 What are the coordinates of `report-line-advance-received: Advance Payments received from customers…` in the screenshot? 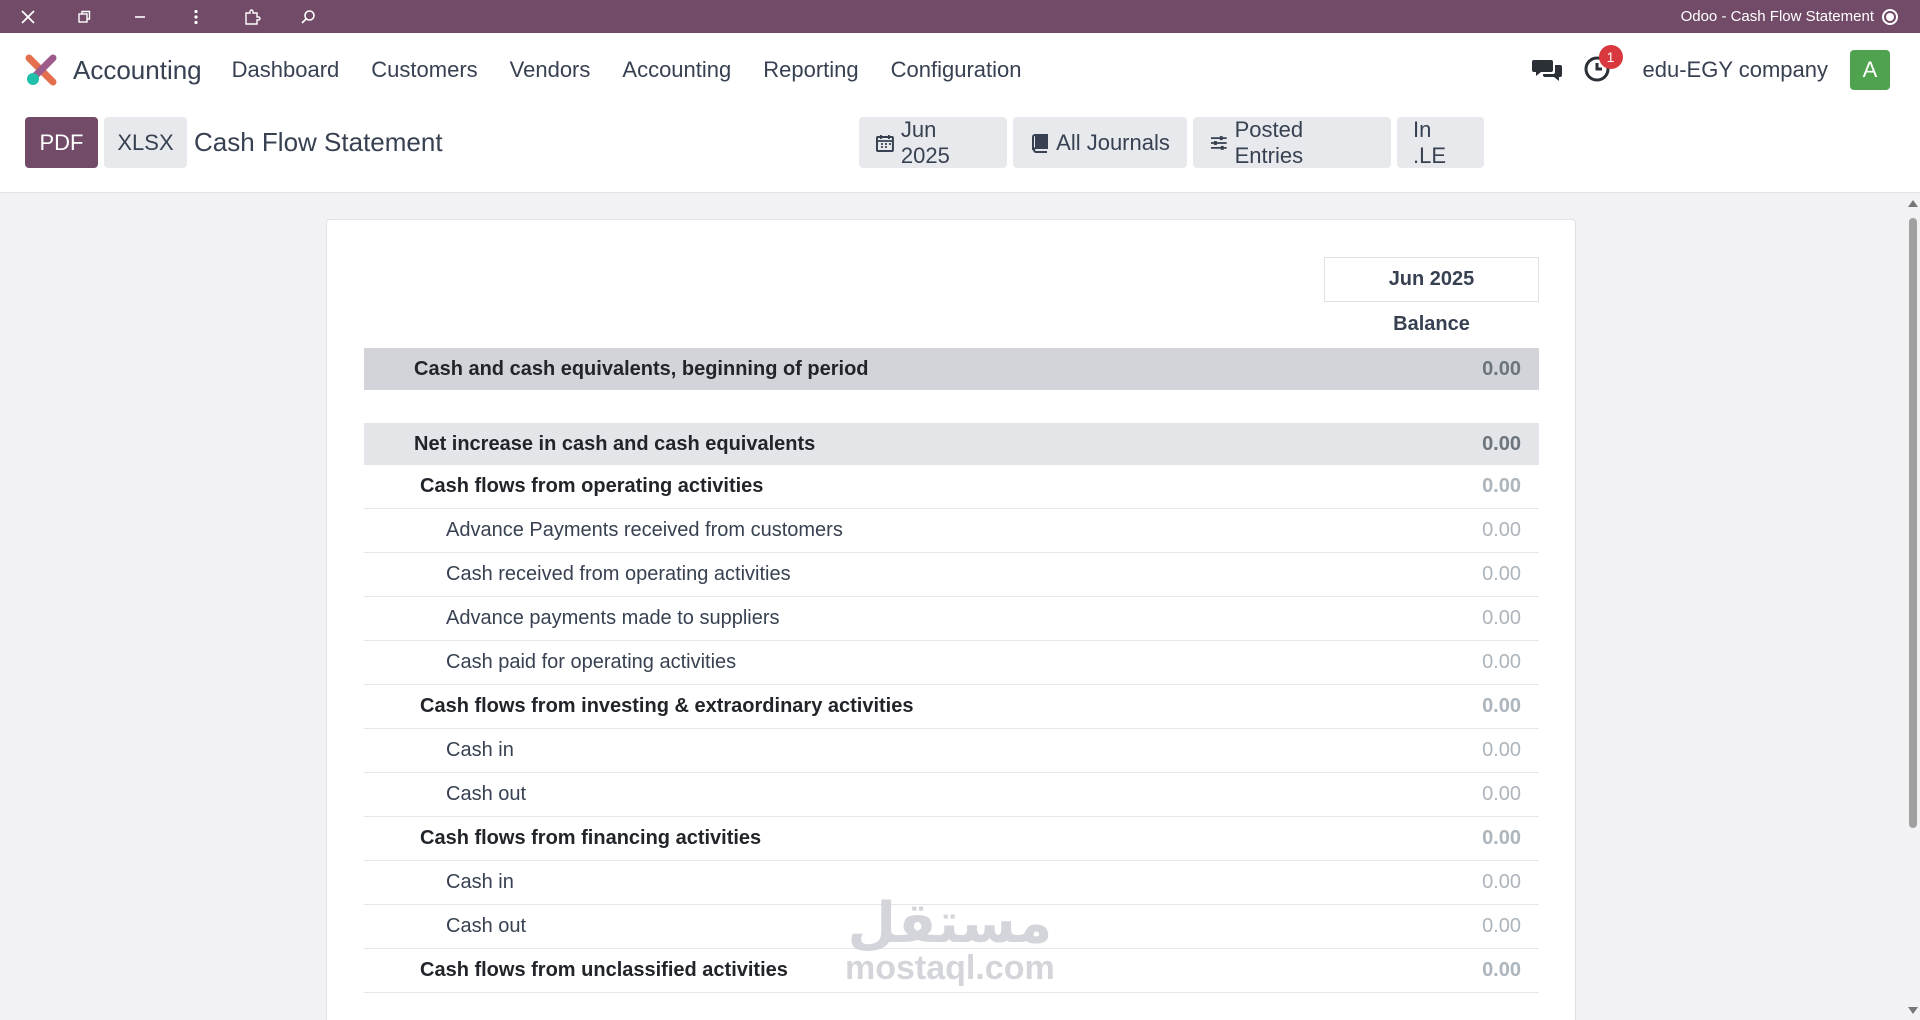 It's located at (951, 531).